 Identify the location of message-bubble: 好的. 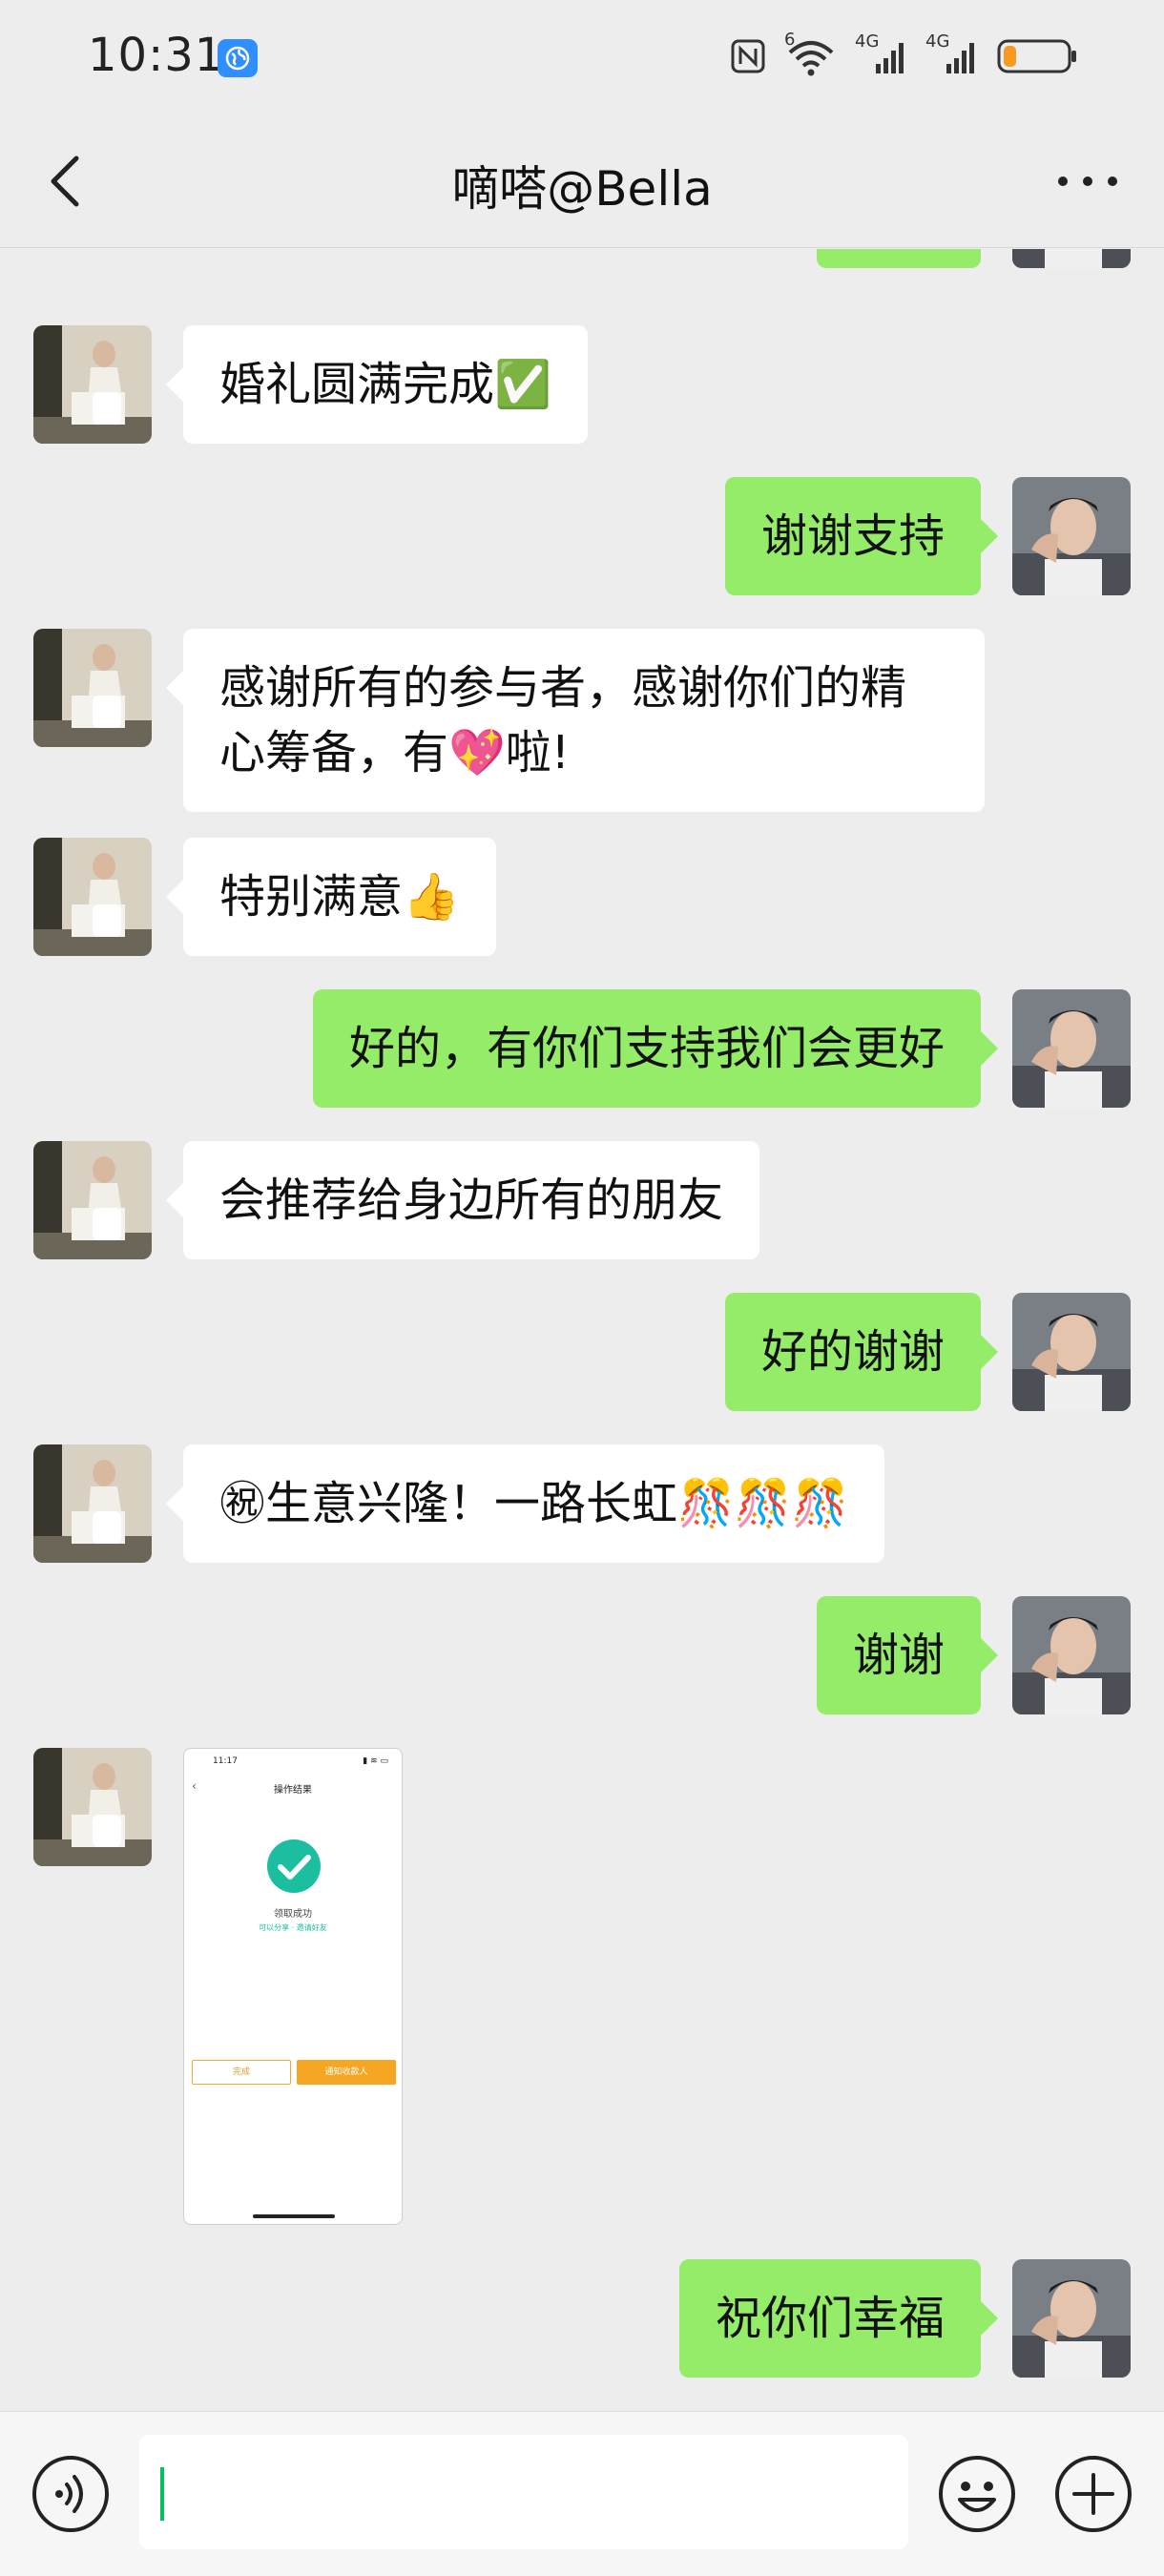
(899, 258).